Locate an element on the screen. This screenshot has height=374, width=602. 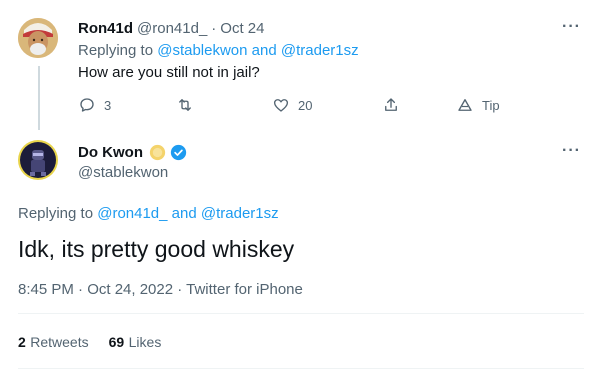
reply-count: 3 is located at coordinates (108, 105).